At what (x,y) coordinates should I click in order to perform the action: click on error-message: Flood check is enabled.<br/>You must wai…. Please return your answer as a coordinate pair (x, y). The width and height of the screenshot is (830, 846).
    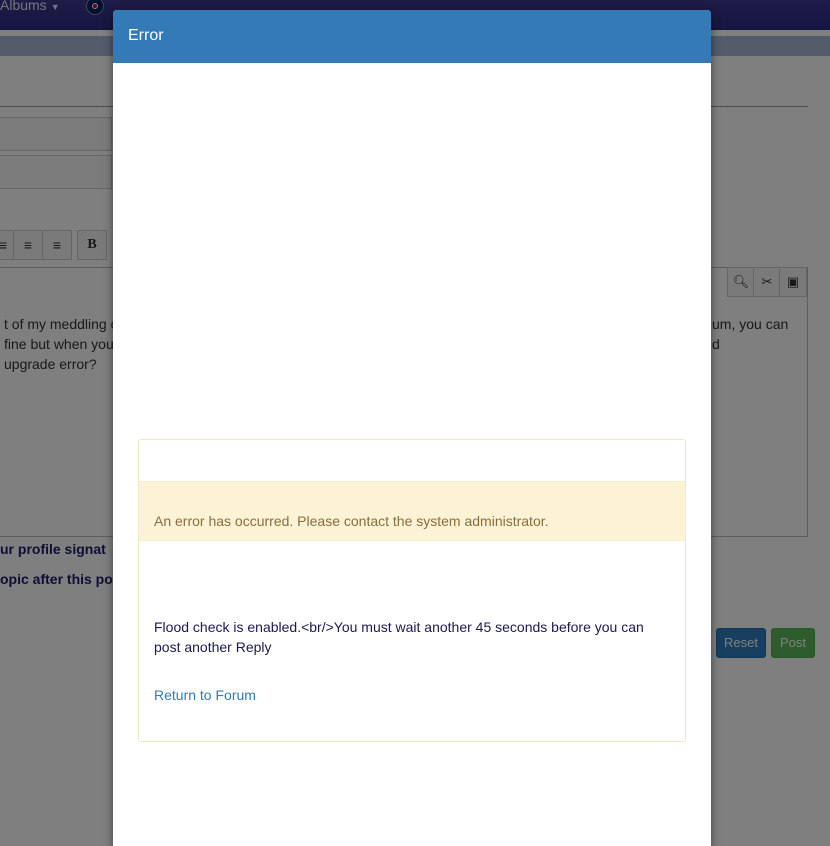
    Looking at the image, I should click on (399, 637).